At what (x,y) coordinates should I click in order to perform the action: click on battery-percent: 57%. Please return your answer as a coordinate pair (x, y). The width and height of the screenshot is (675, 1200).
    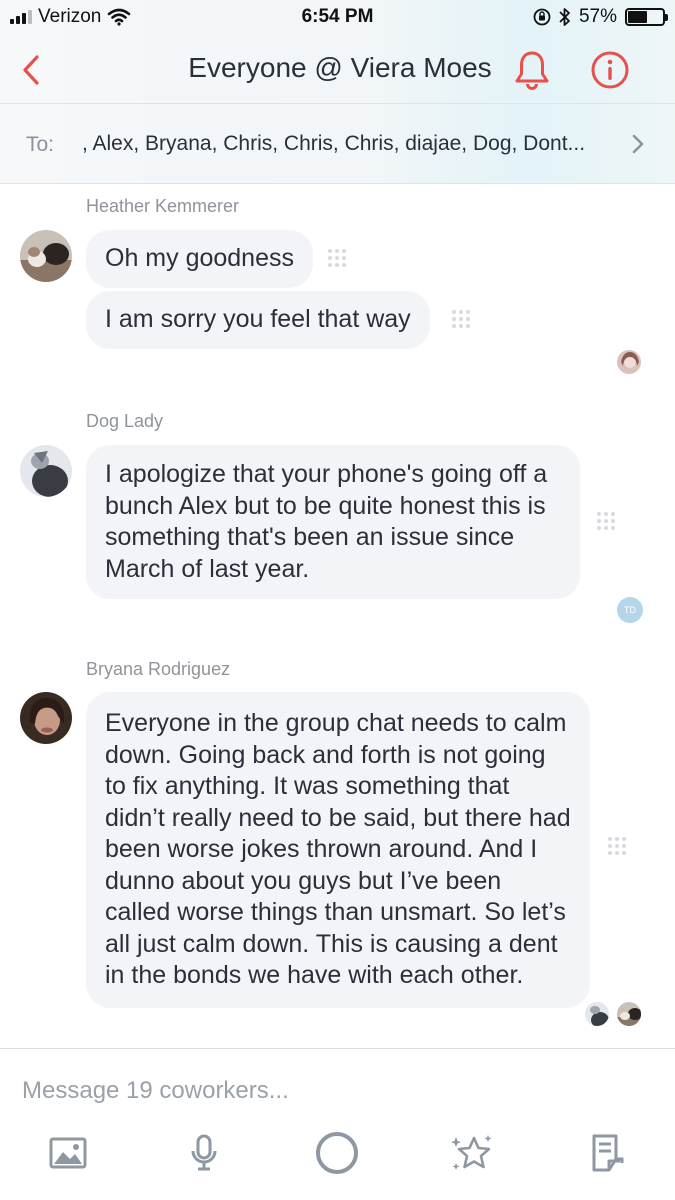
    Looking at the image, I should click on (597, 16).